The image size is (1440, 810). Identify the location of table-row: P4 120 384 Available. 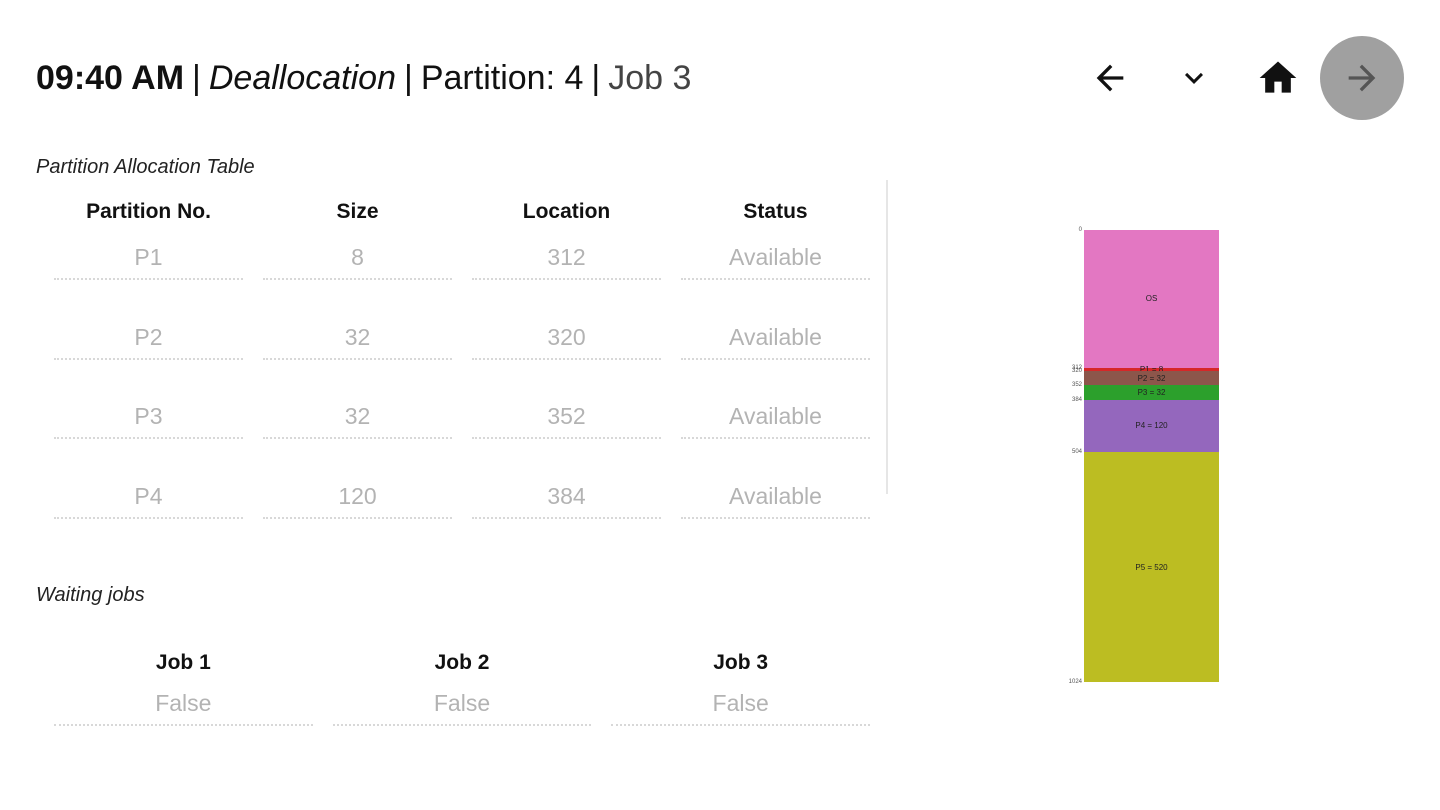
(462, 511).